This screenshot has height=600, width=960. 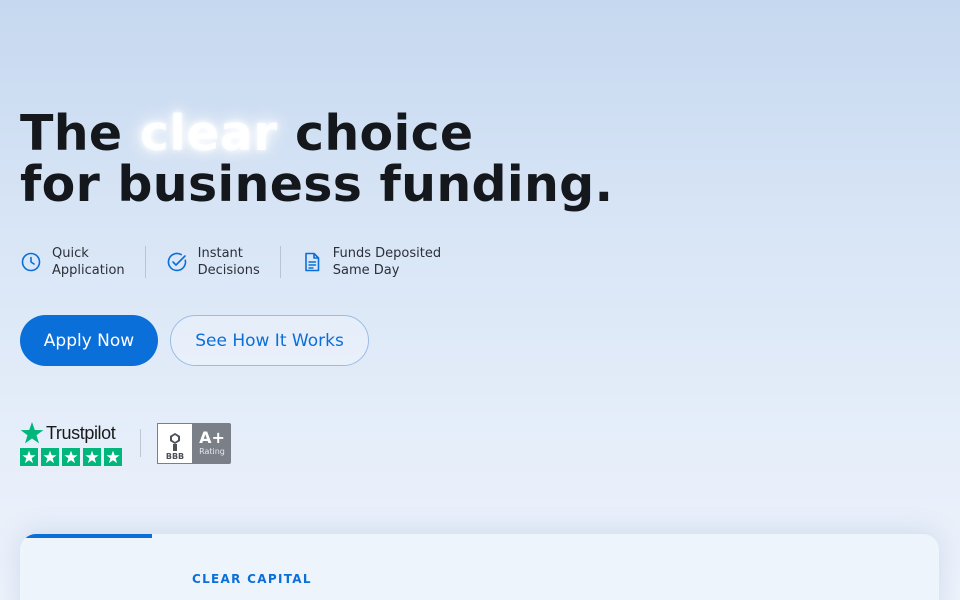 What do you see at coordinates (88, 270) in the screenshot?
I see `feature-line-2: Application` at bounding box center [88, 270].